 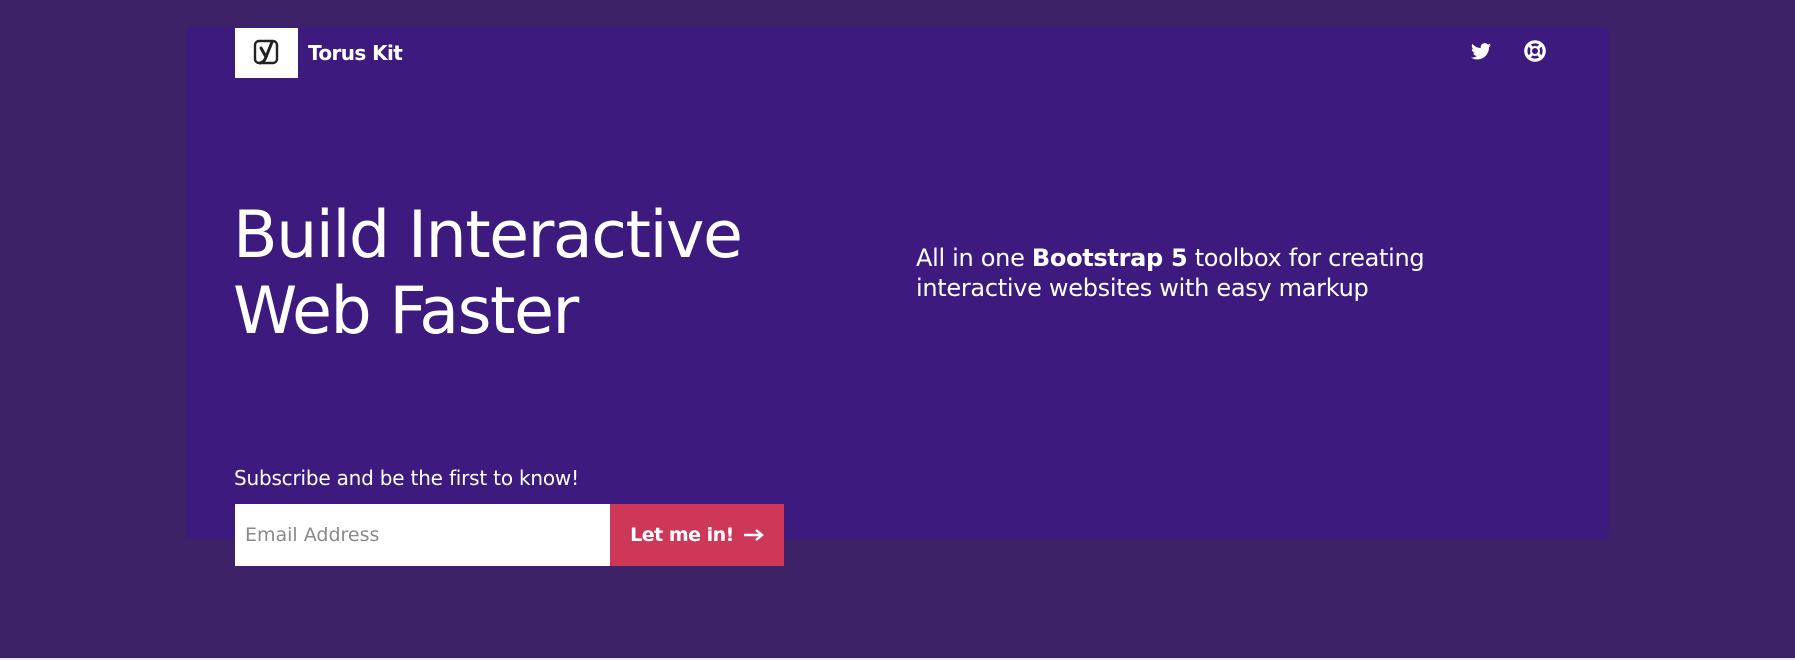 I want to click on header-nav, so click(x=1508, y=51).